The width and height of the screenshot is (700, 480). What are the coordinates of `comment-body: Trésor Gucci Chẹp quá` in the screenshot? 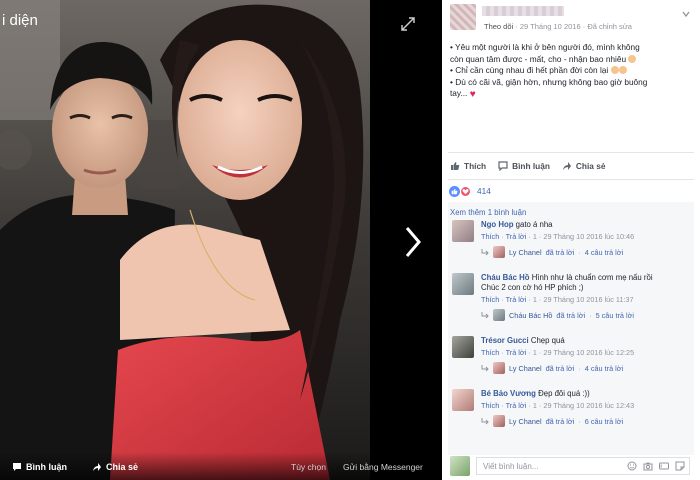 It's located at (587, 340).